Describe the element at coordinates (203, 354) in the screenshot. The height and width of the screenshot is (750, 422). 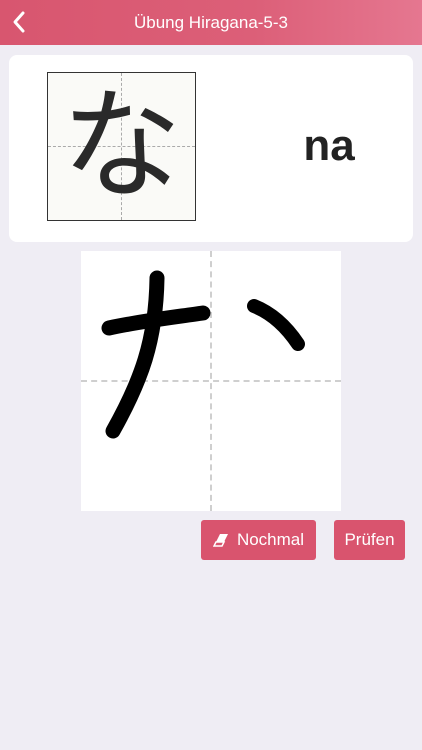
I see `drawn-strokes` at that location.